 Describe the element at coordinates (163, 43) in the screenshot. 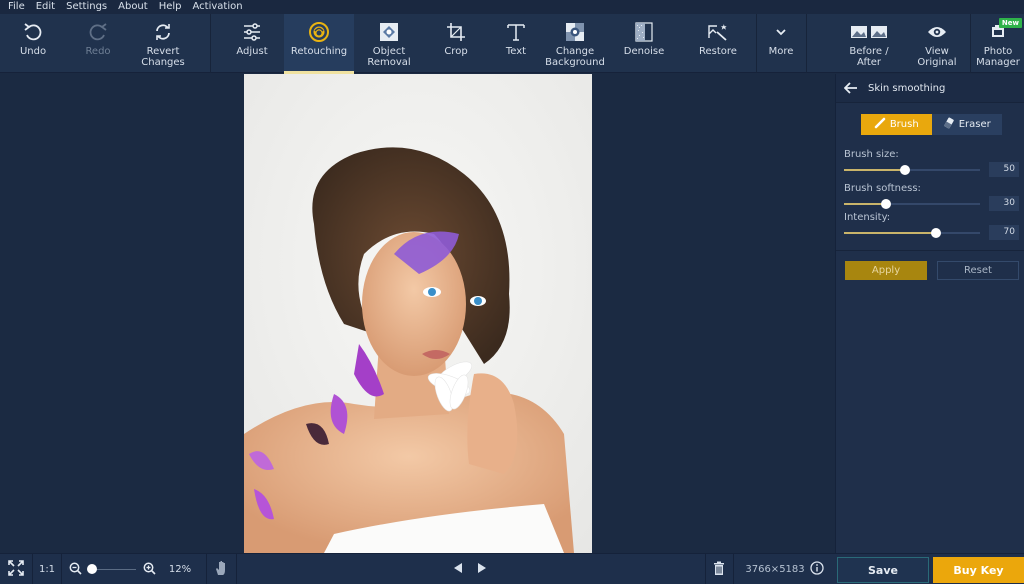

I see `revert-changes-button: Revert Changes` at that location.